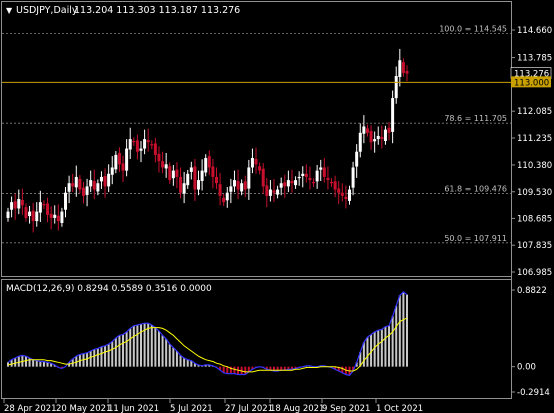 The height and width of the screenshot is (413, 554). I want to click on fib-label: 78.6 = 111.705, so click(475, 118).